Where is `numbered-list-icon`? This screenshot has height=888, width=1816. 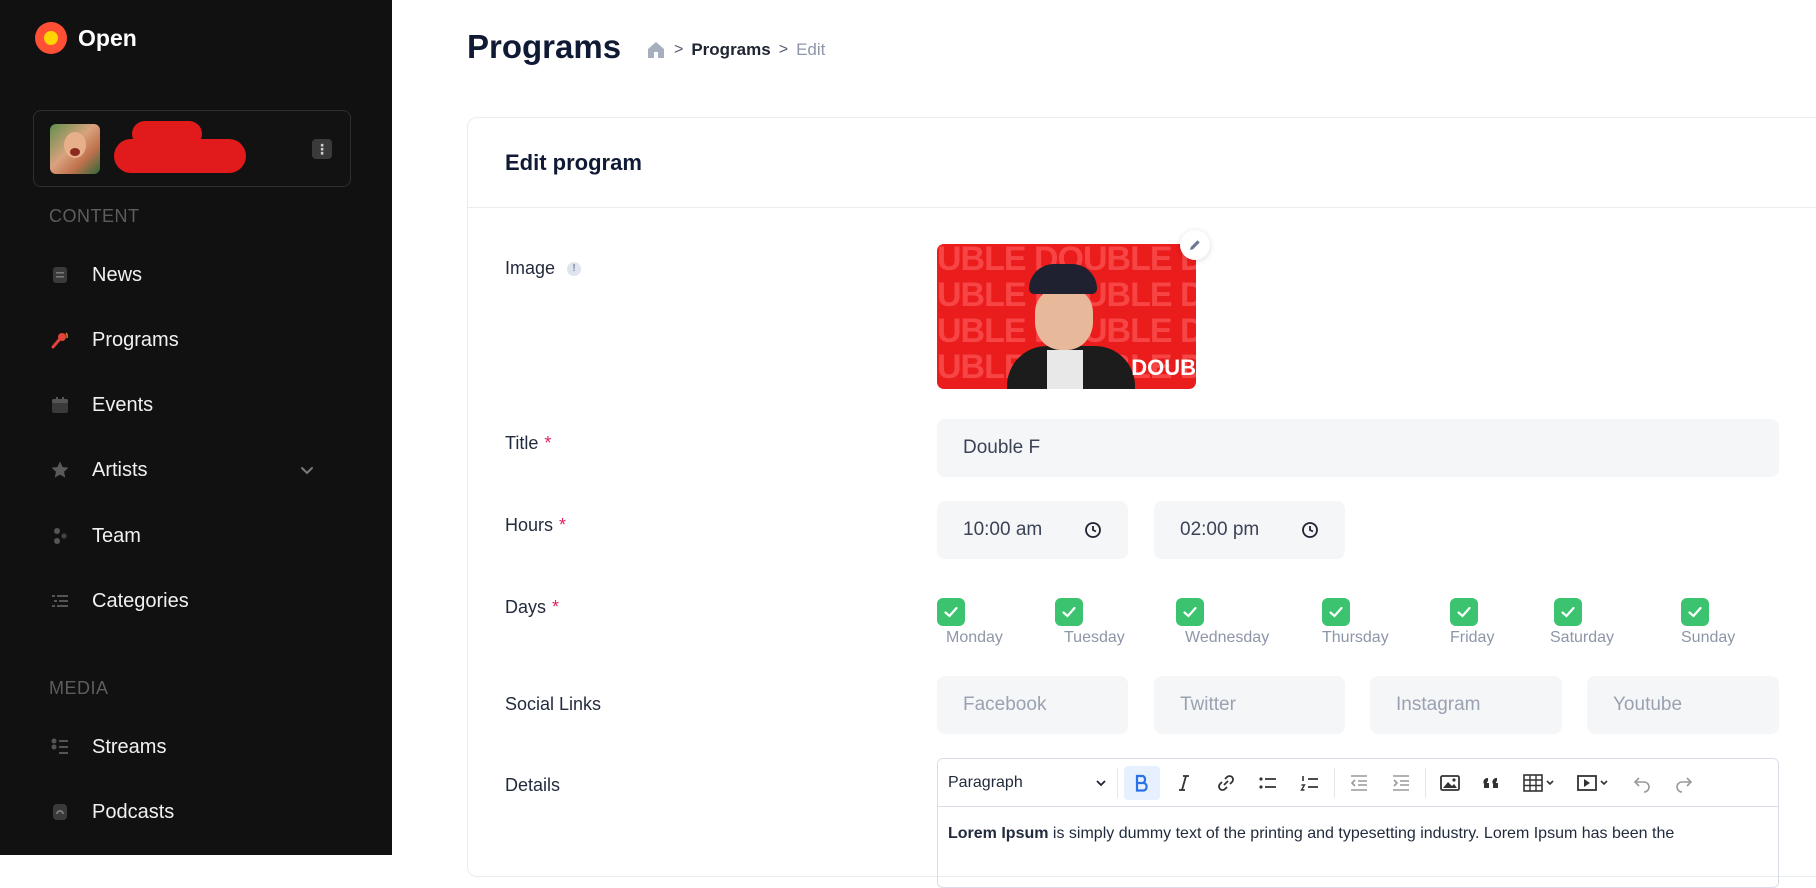 numbered-list-icon is located at coordinates (1309, 783).